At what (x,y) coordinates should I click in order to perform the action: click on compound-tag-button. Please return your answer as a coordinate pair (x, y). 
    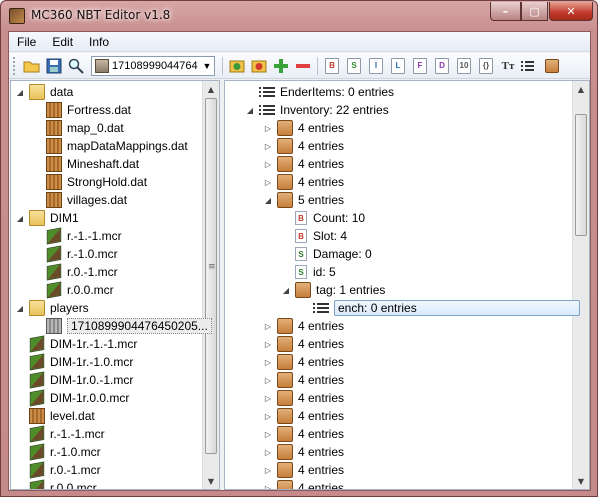
    Looking at the image, I should click on (552, 66).